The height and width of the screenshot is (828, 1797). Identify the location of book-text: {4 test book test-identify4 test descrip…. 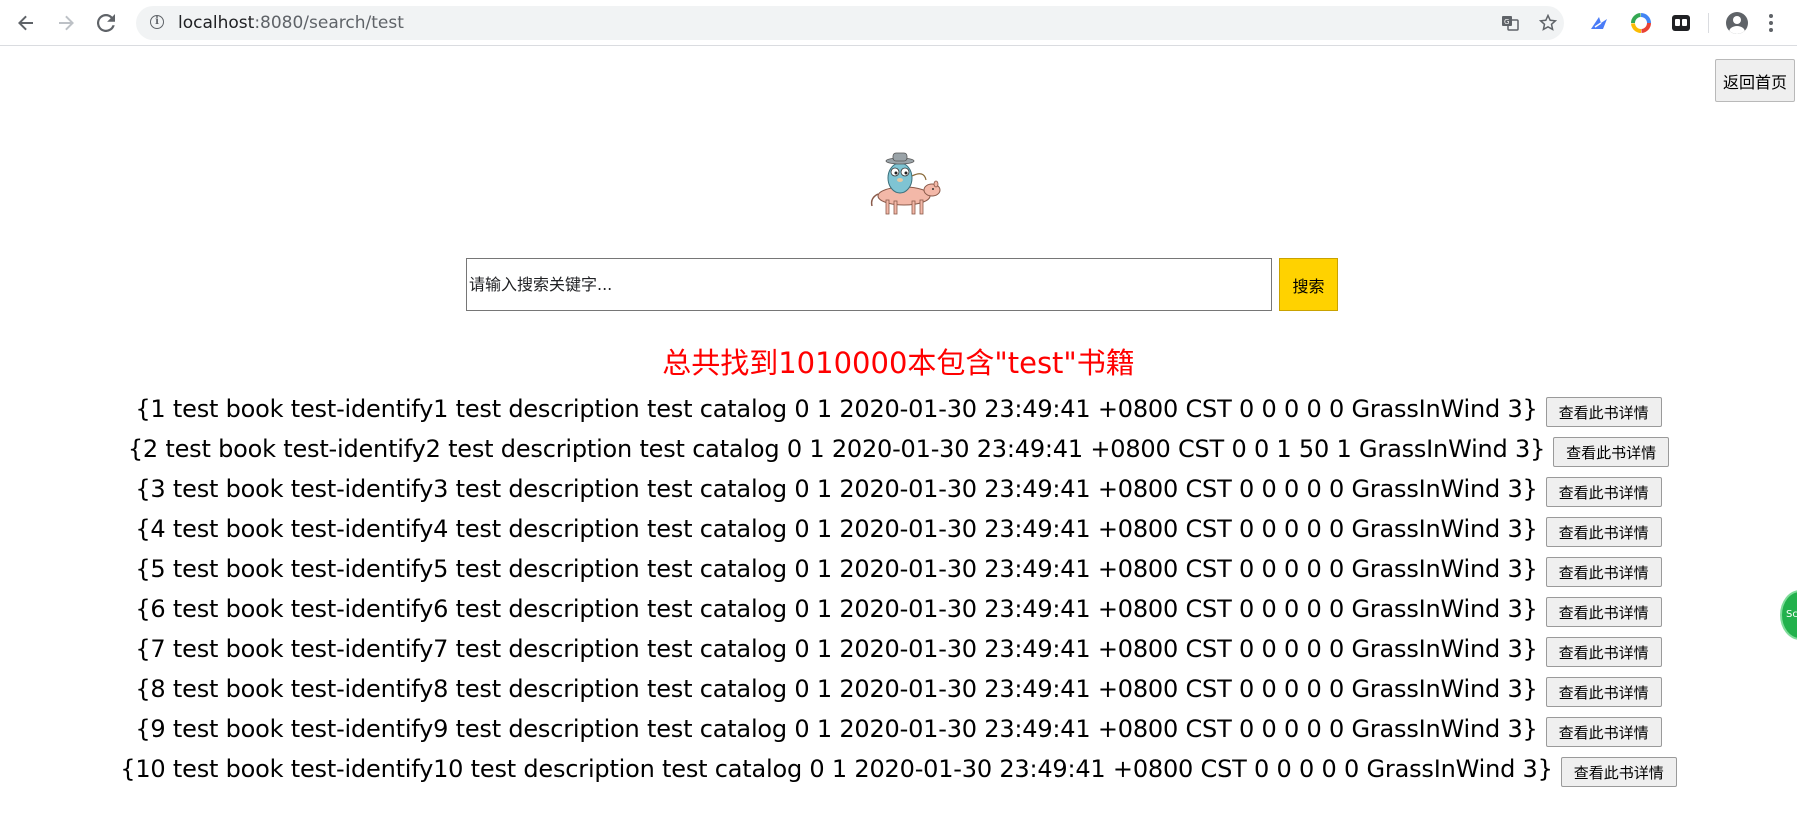
(836, 529).